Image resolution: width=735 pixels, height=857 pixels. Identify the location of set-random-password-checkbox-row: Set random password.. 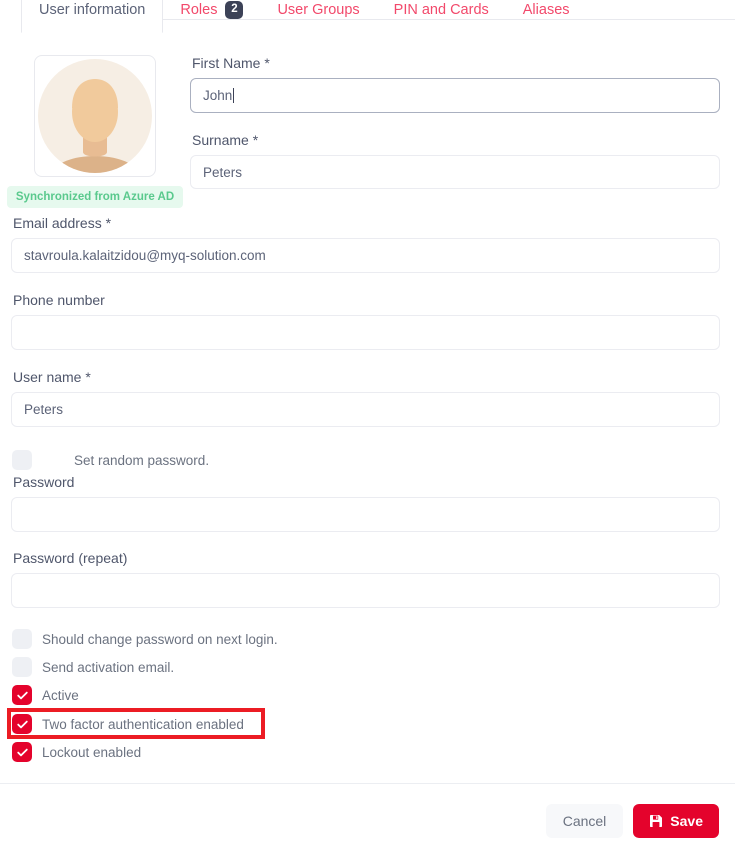
(110, 460).